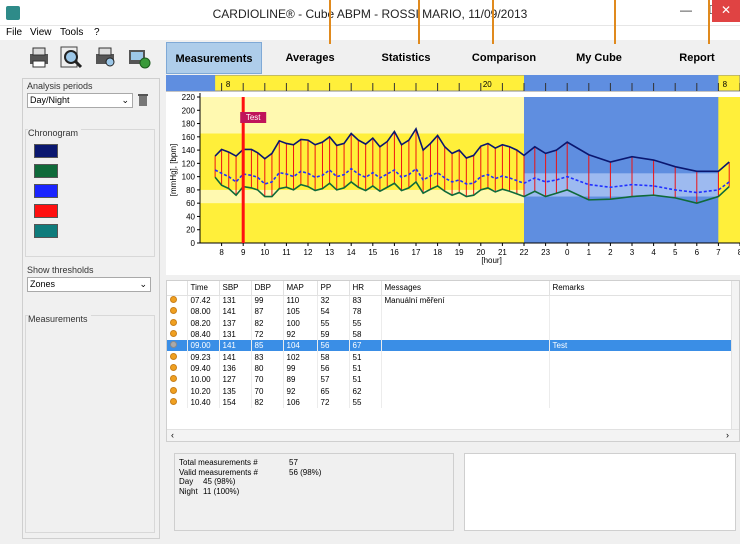 The height and width of the screenshot is (544, 740). Describe the element at coordinates (46, 151) in the screenshot. I see `swatch-sbp` at that location.